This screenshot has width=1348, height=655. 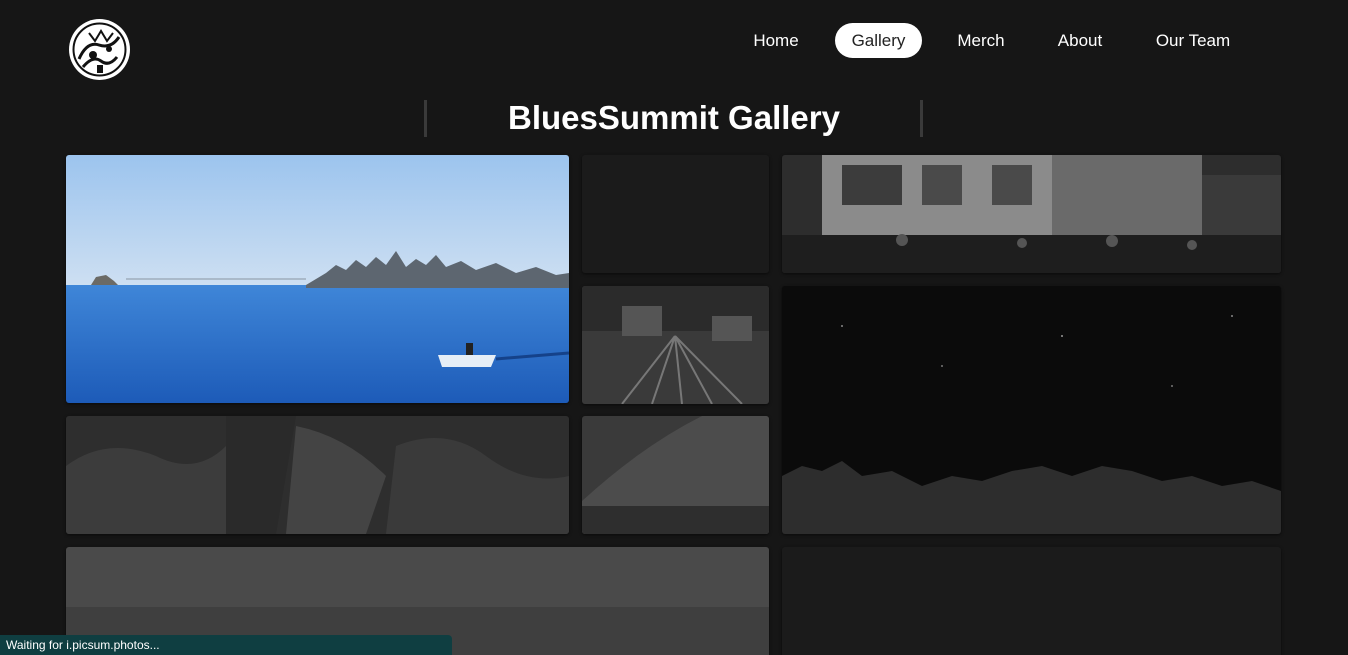 What do you see at coordinates (1080, 40) in the screenshot?
I see `nav-about: About` at bounding box center [1080, 40].